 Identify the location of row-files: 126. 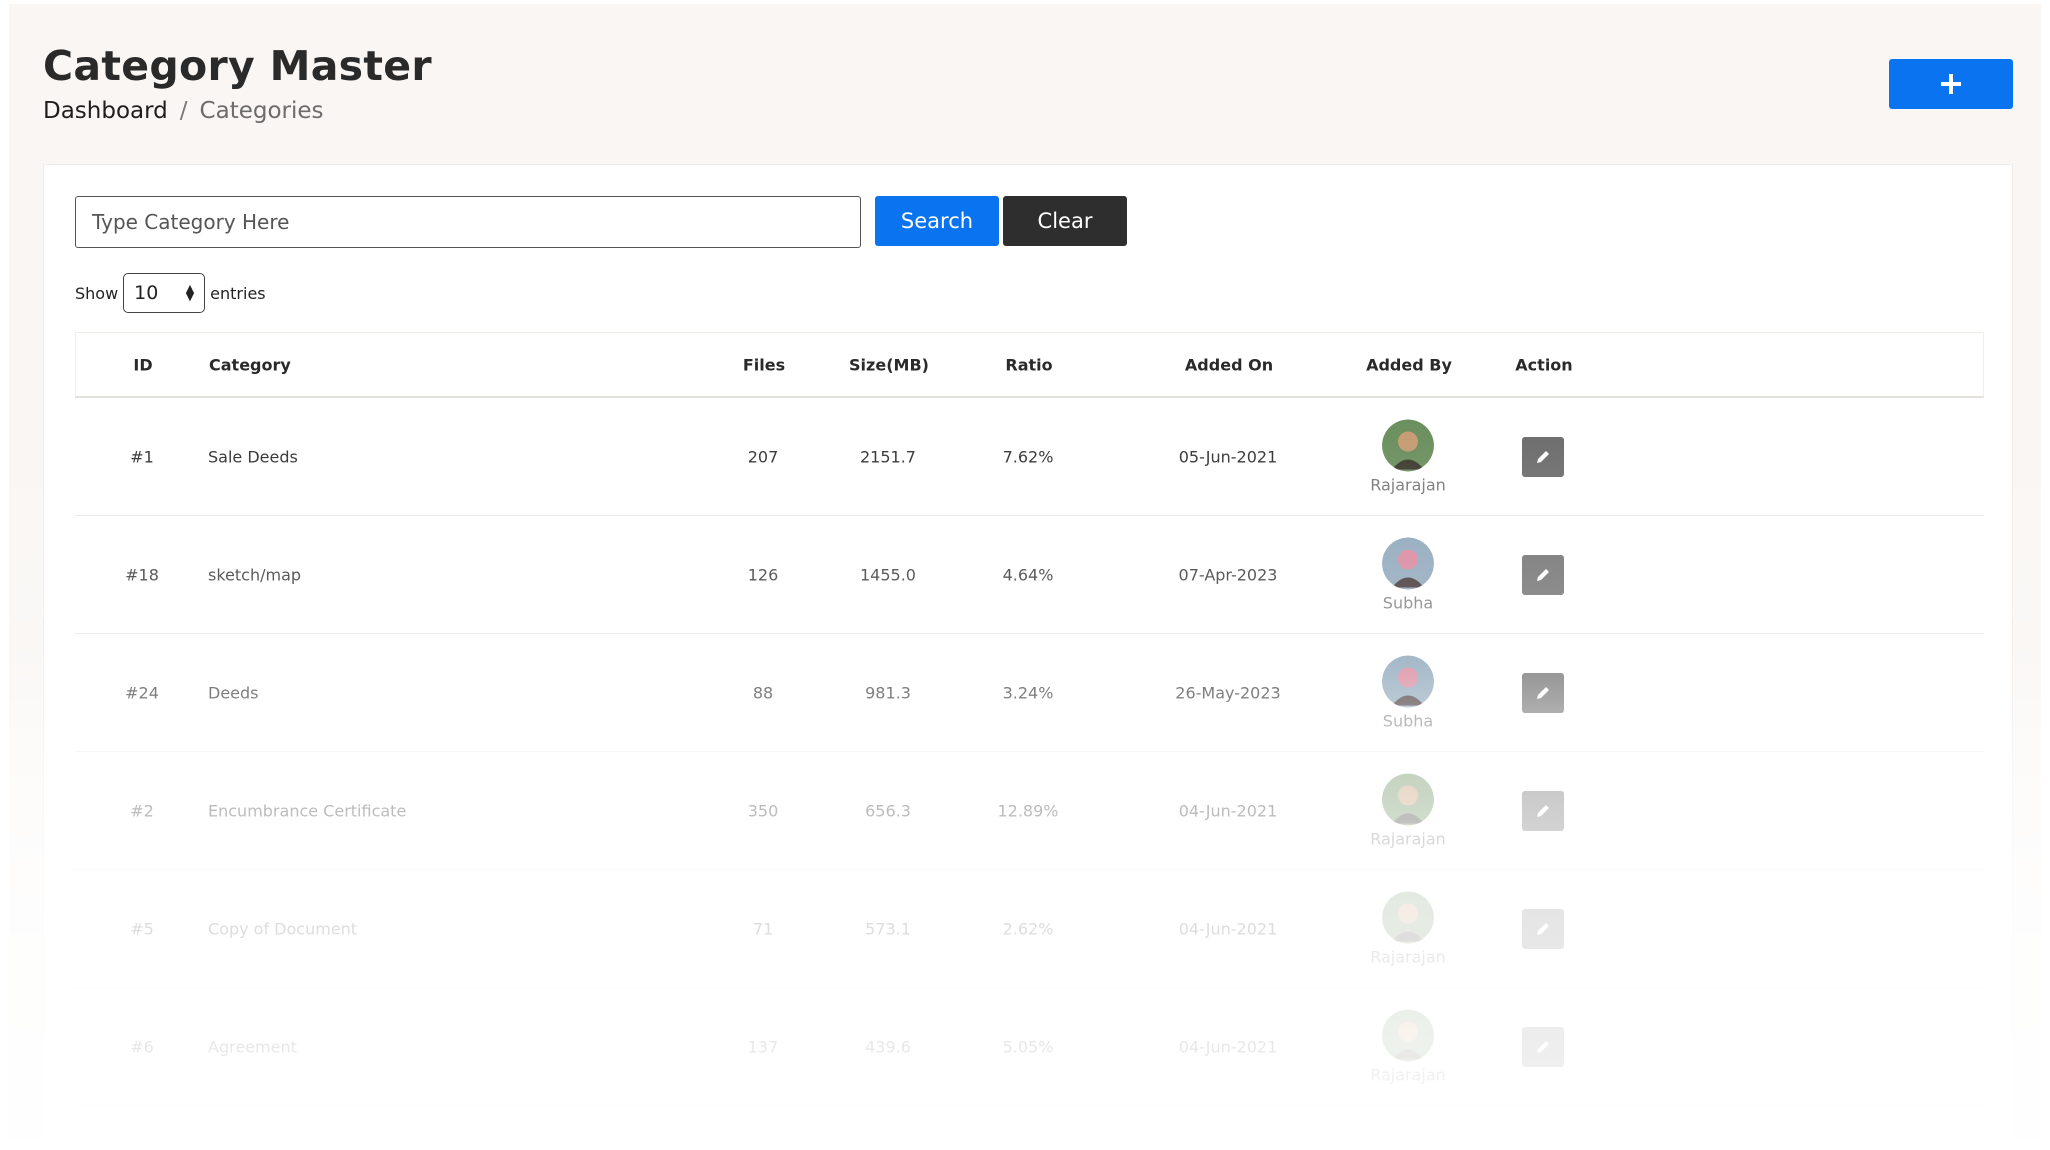
(763, 574).